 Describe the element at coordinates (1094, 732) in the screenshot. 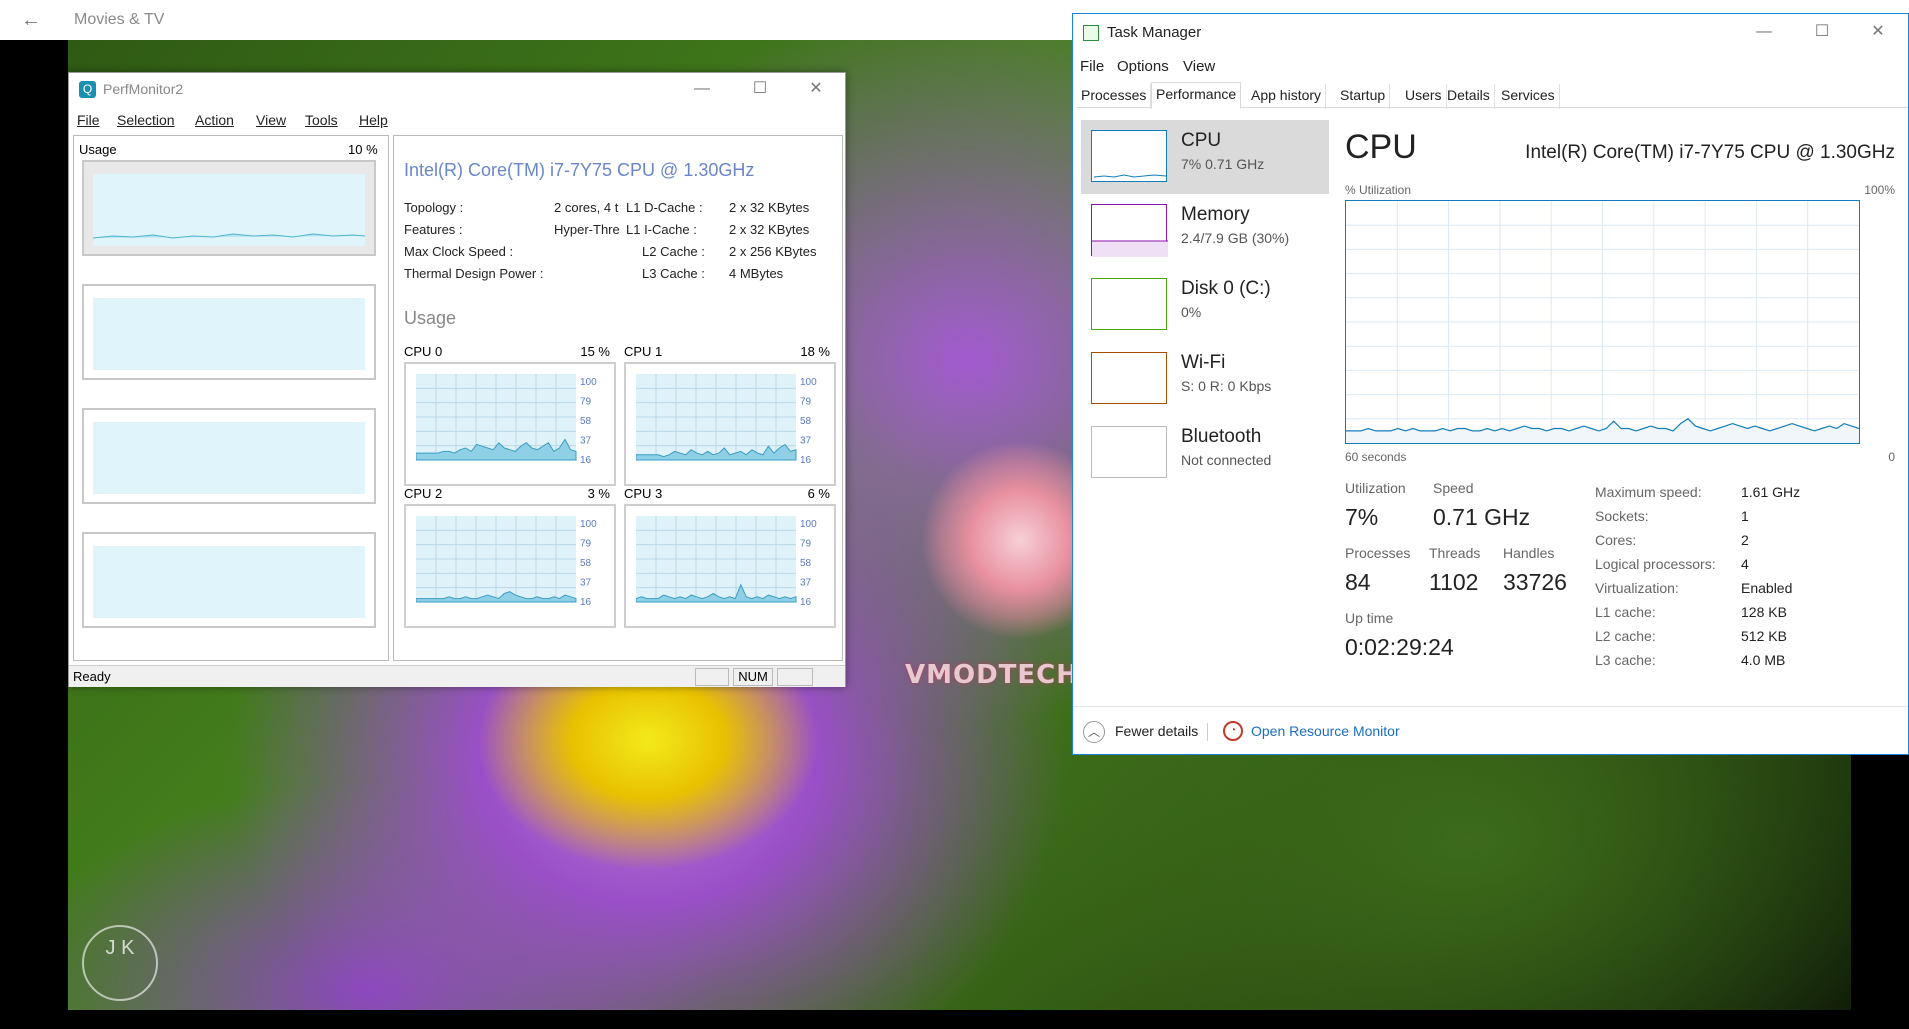

I see `chevron-up-icon: ︿` at that location.